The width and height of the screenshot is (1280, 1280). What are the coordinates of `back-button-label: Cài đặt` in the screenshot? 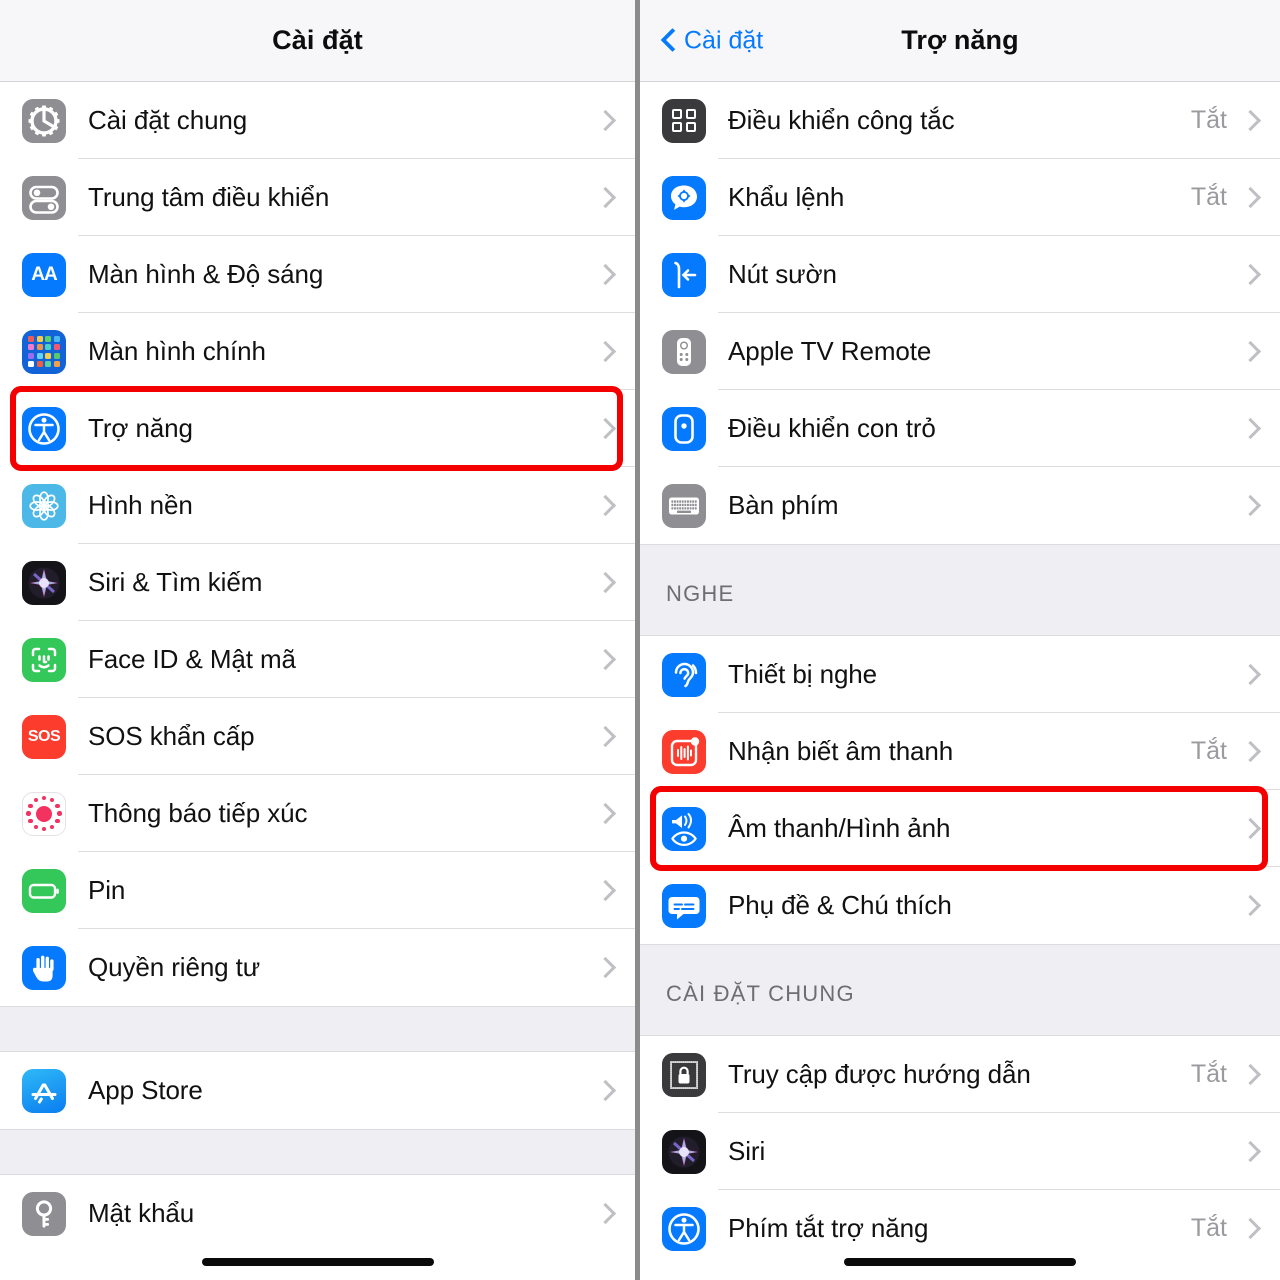 It's located at (724, 40).